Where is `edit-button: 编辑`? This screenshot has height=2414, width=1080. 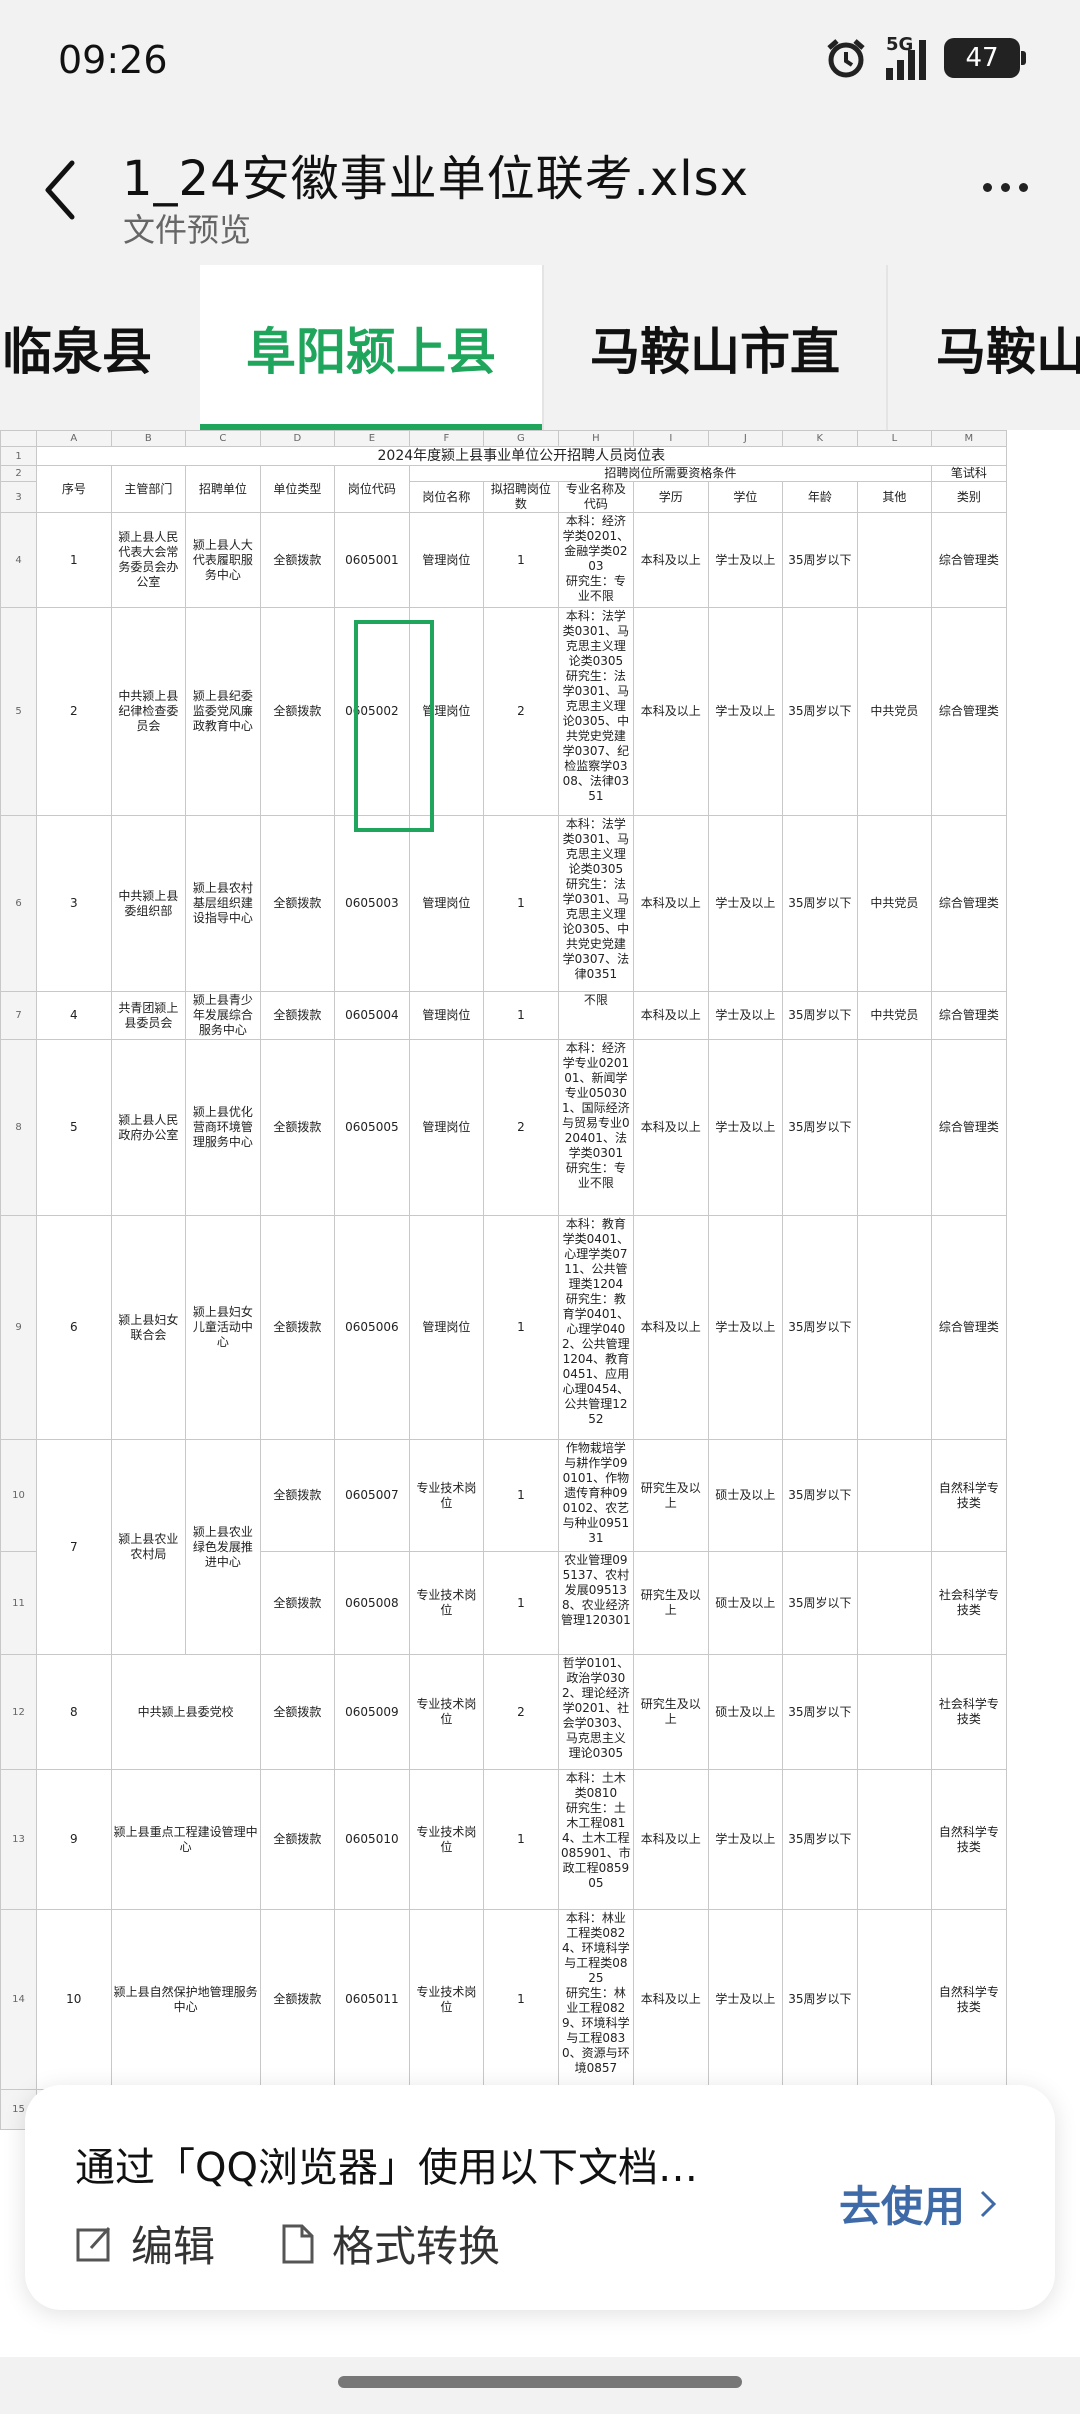 edit-button: 编辑 is located at coordinates (145, 2243).